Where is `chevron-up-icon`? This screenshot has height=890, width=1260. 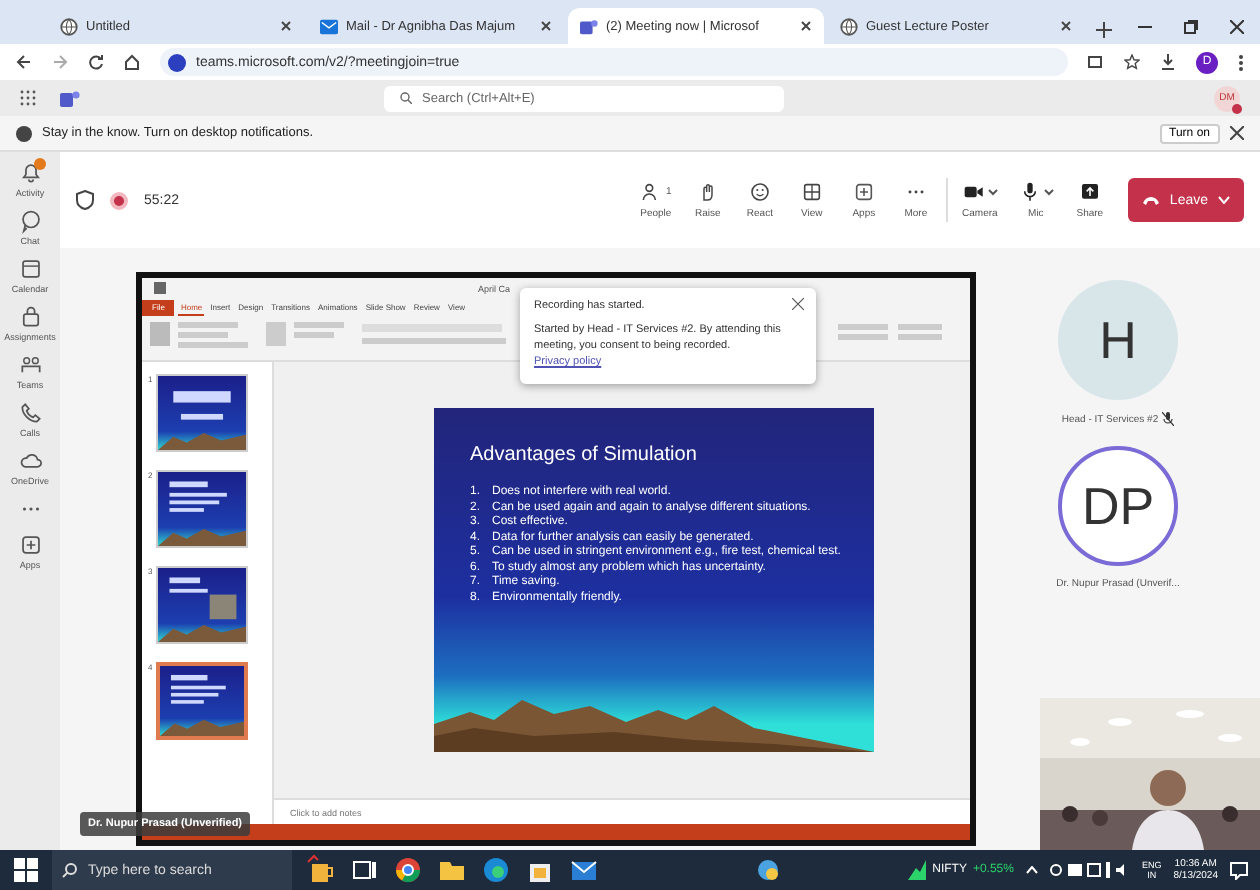 chevron-up-icon is located at coordinates (1031, 870).